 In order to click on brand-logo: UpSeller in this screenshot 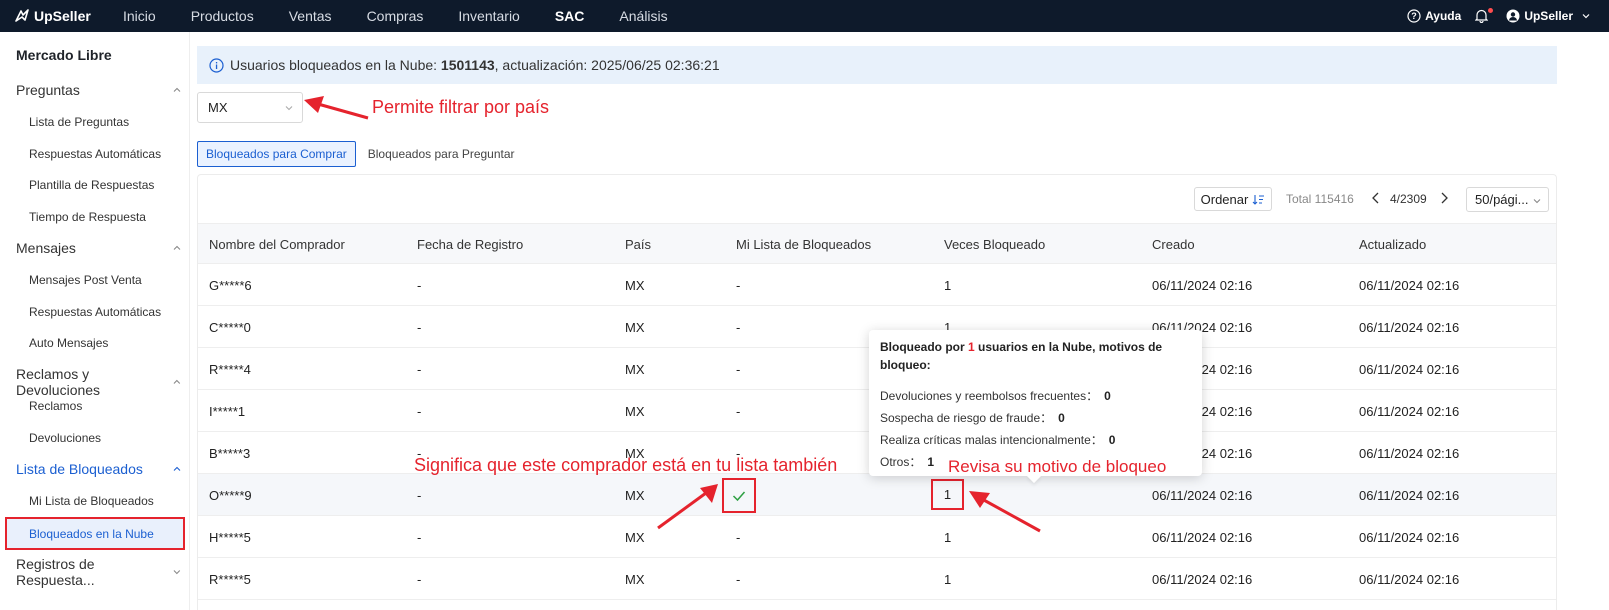, I will do `click(55, 16)`.